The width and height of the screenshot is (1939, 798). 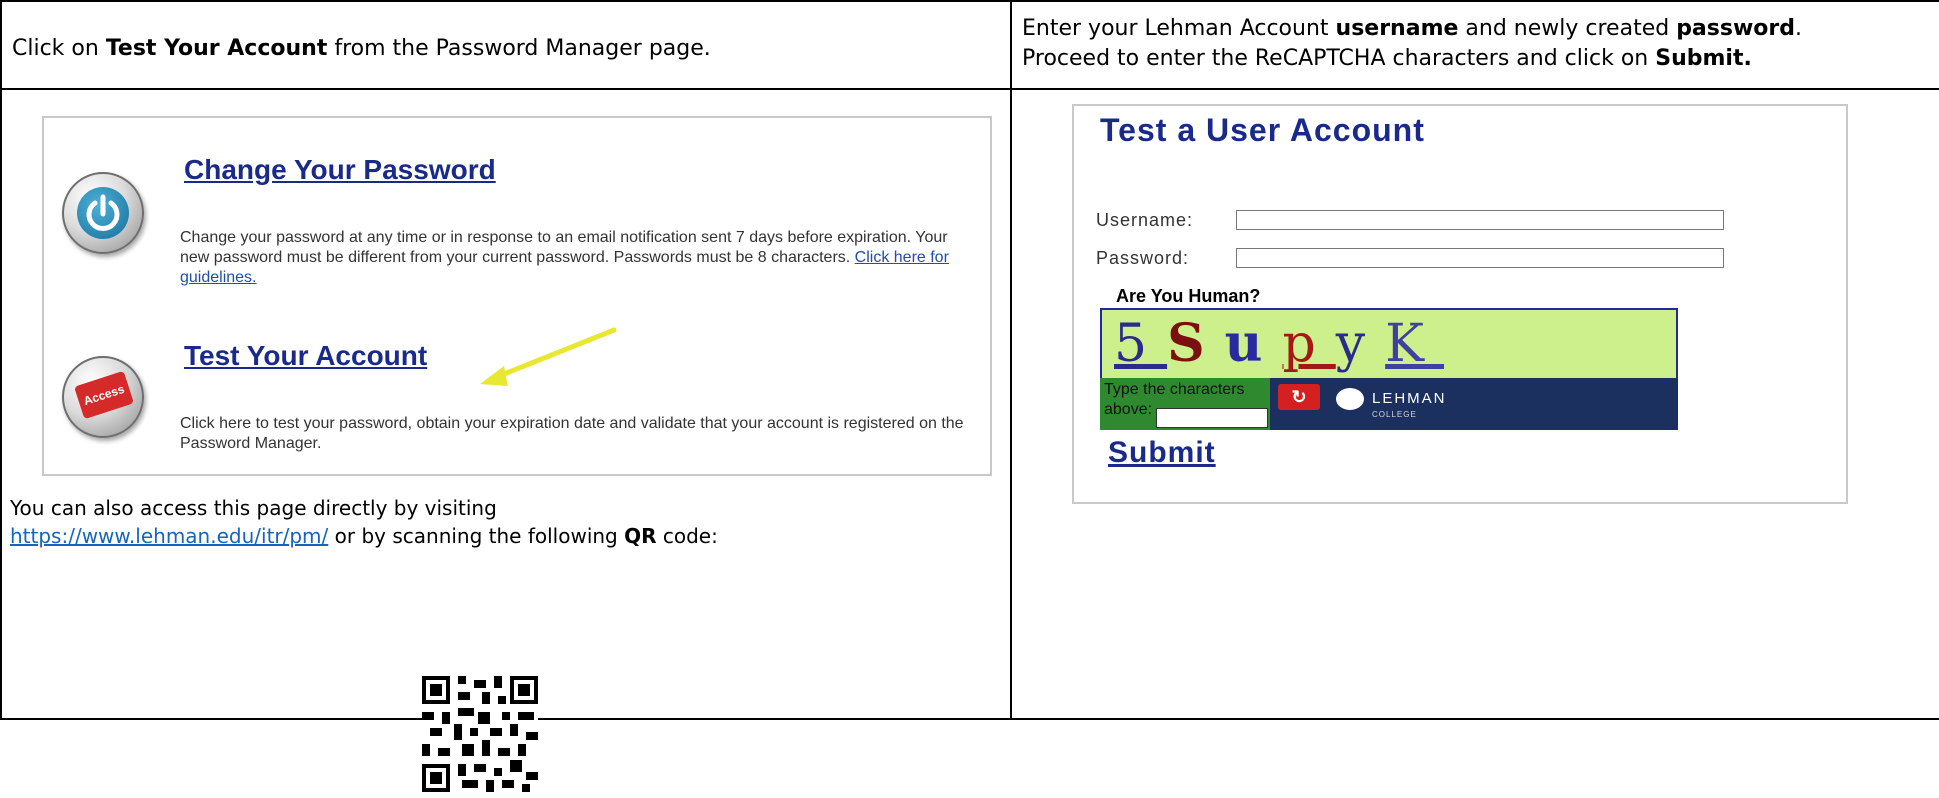 What do you see at coordinates (1350, 399) in the screenshot?
I see `lehman-emblem-icon` at bounding box center [1350, 399].